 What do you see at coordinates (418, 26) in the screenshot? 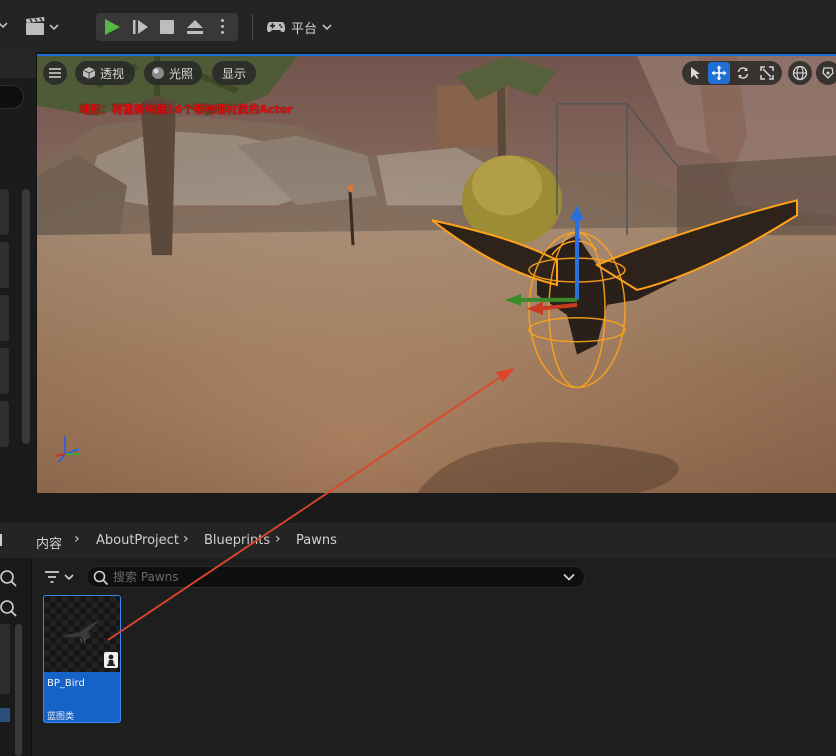
I see `main-toolbar: 平台` at bounding box center [418, 26].